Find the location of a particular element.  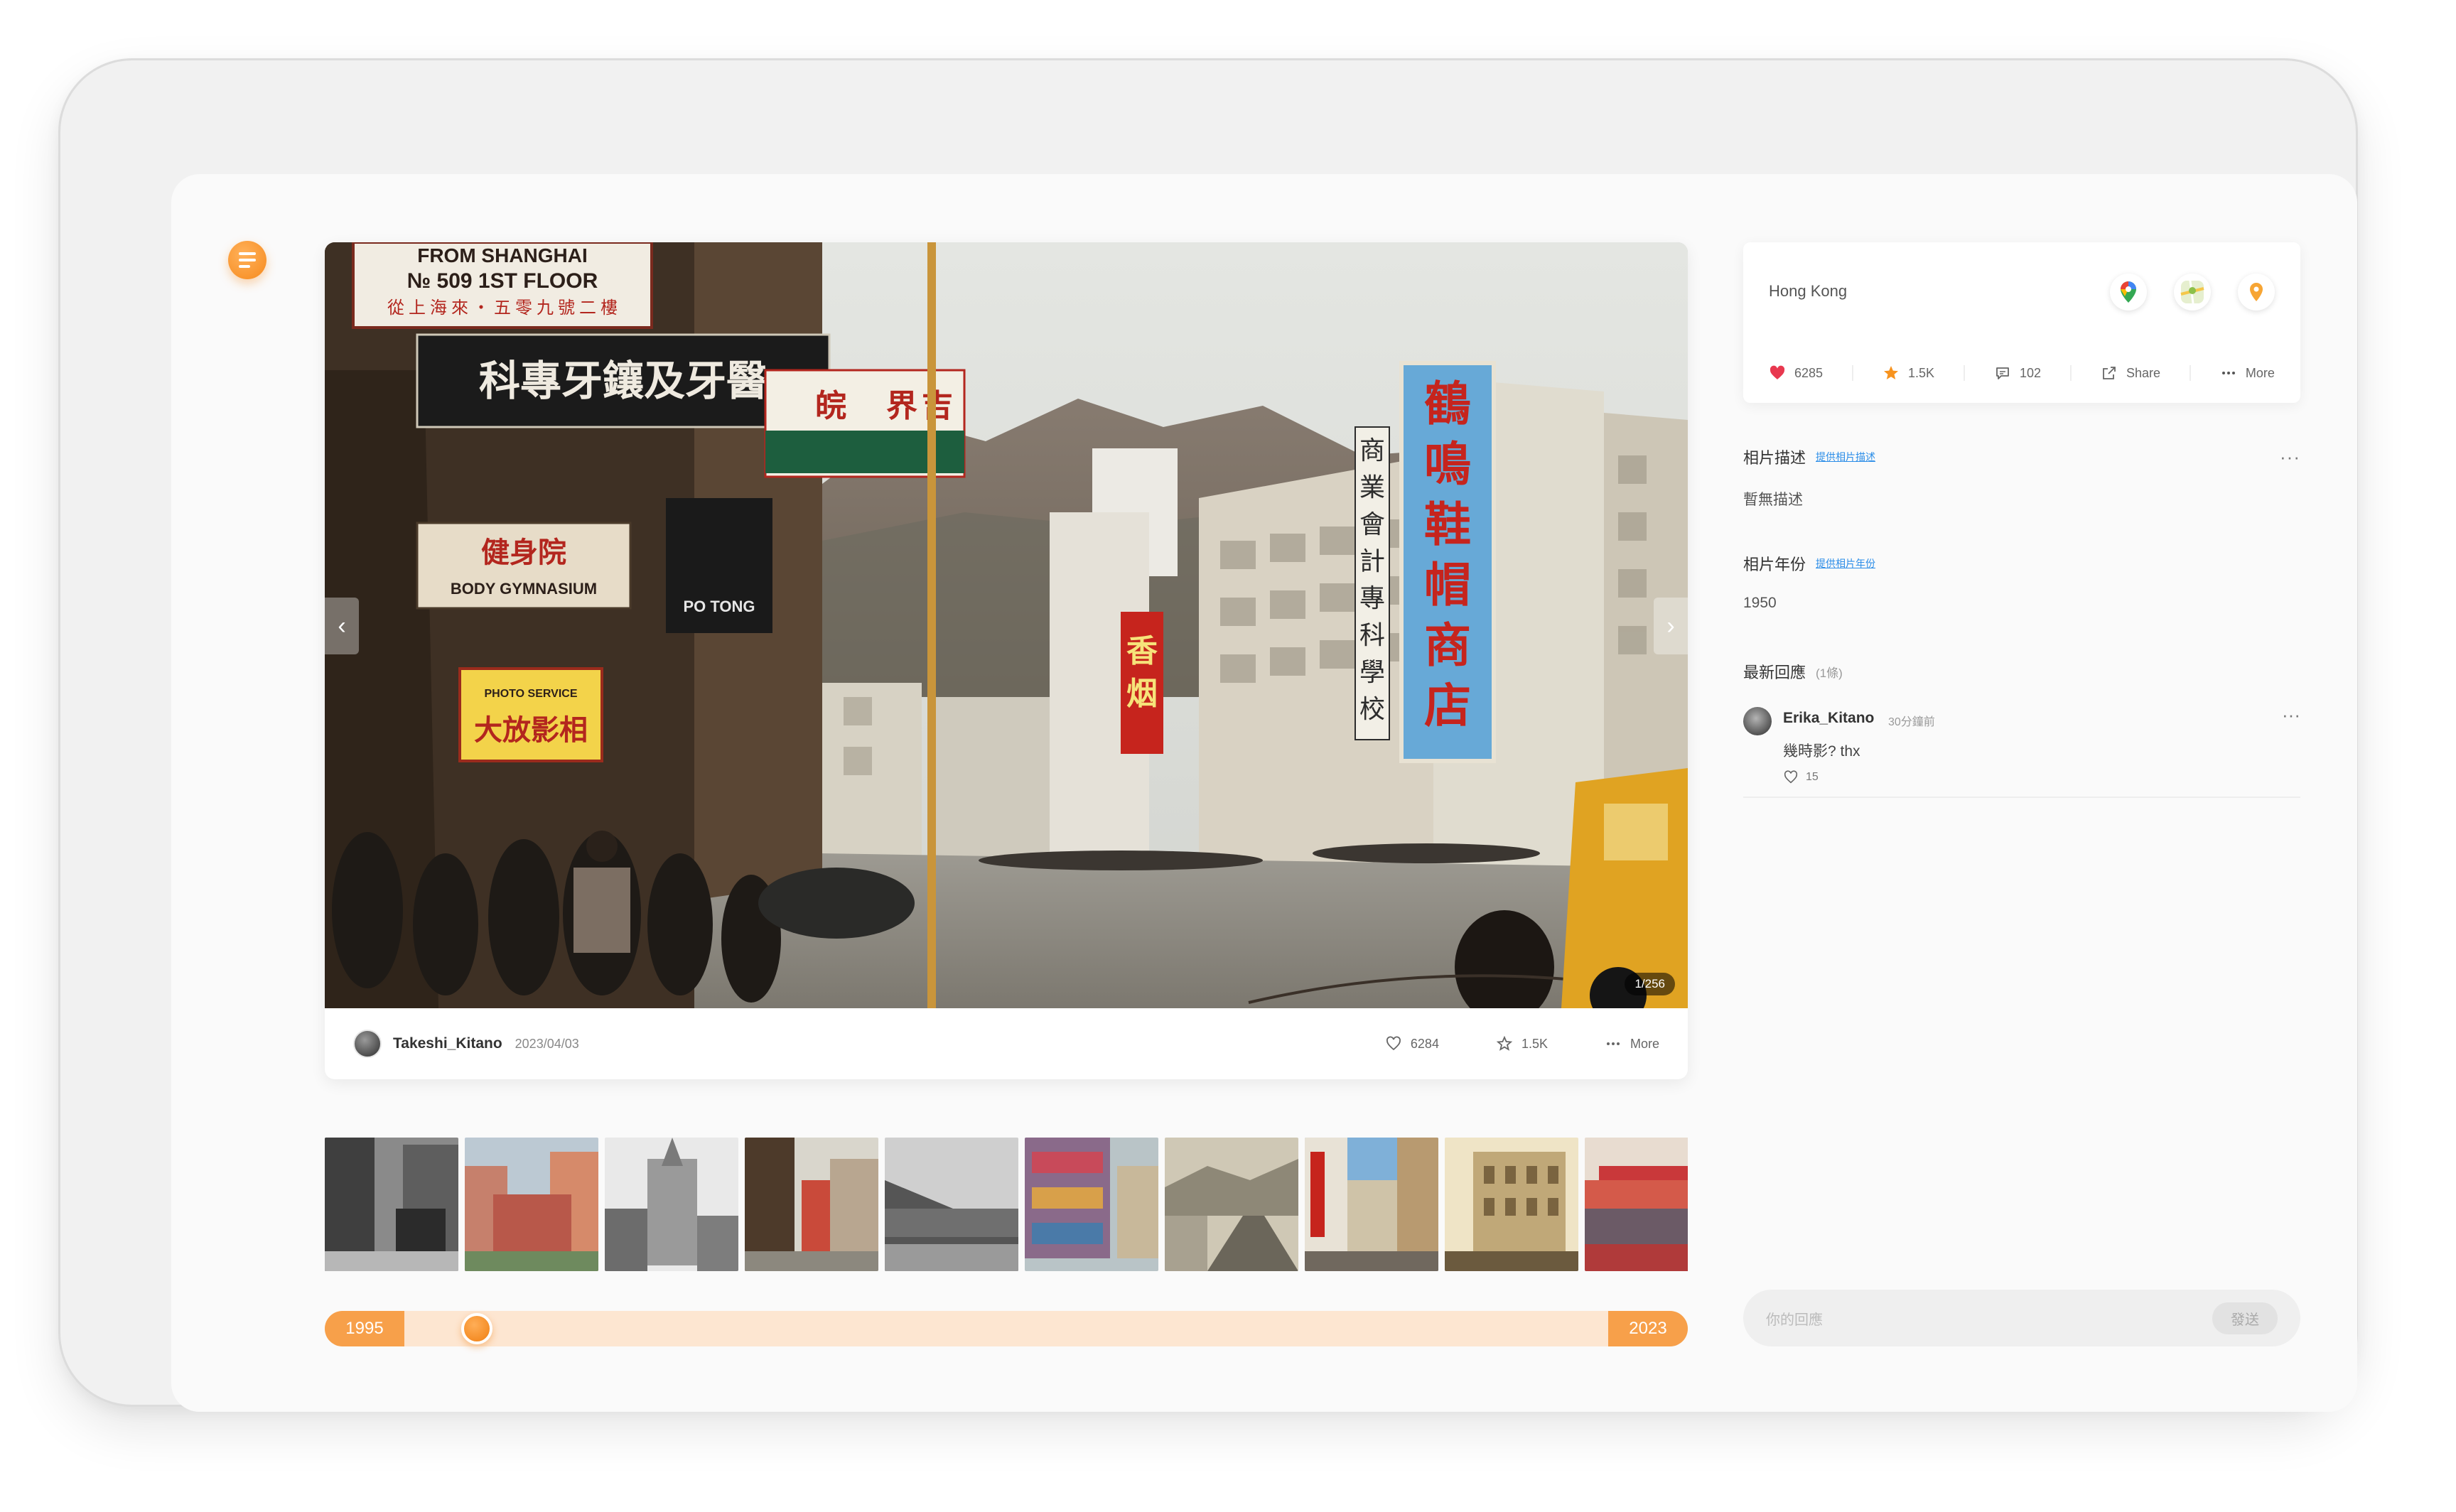

commenter-avatar is located at coordinates (1757, 721).